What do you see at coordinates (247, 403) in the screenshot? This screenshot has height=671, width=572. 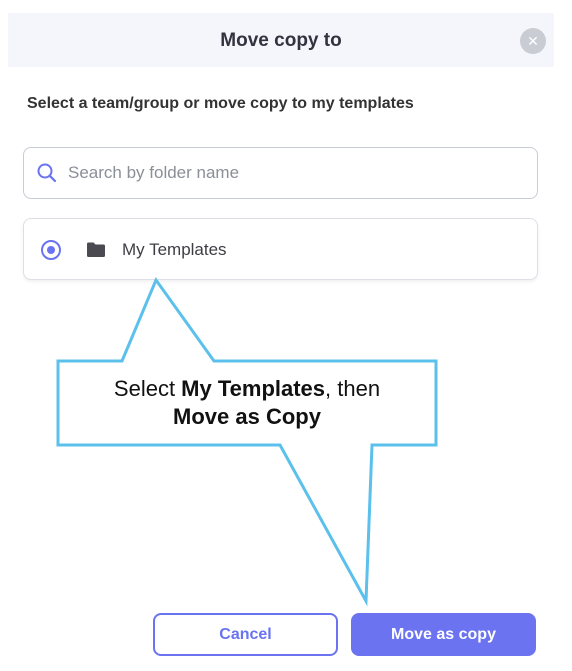 I see `instruction-callout-text: Select My Templates, then Move as Copy` at bounding box center [247, 403].